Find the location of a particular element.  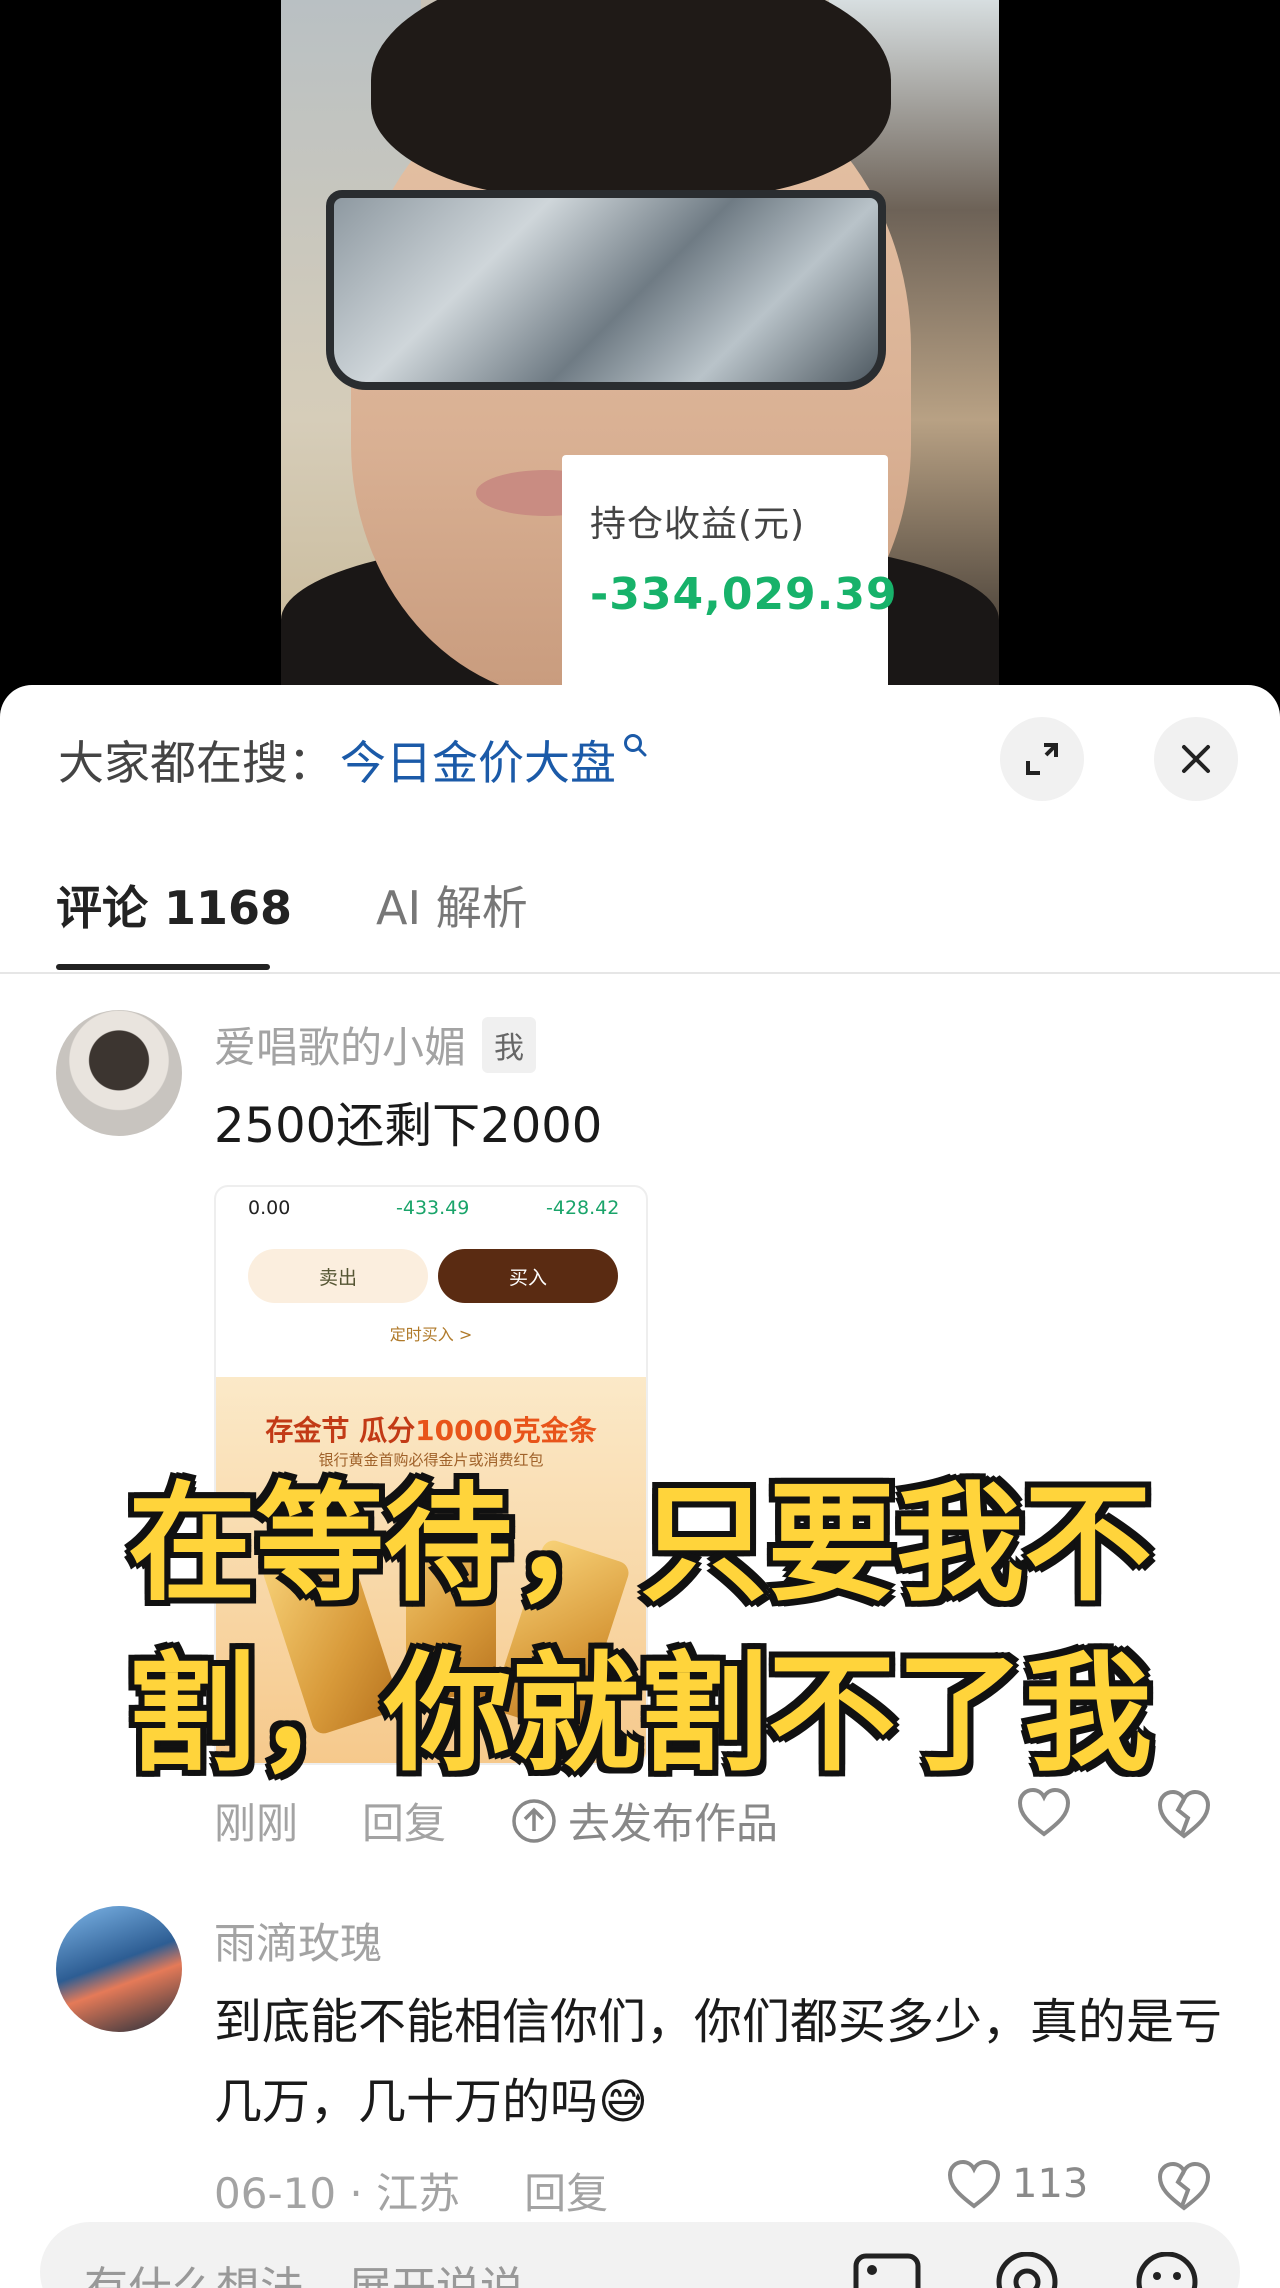

video-subtitle-line-2: 割，你就割不了我 is located at coordinates (639, 1714).